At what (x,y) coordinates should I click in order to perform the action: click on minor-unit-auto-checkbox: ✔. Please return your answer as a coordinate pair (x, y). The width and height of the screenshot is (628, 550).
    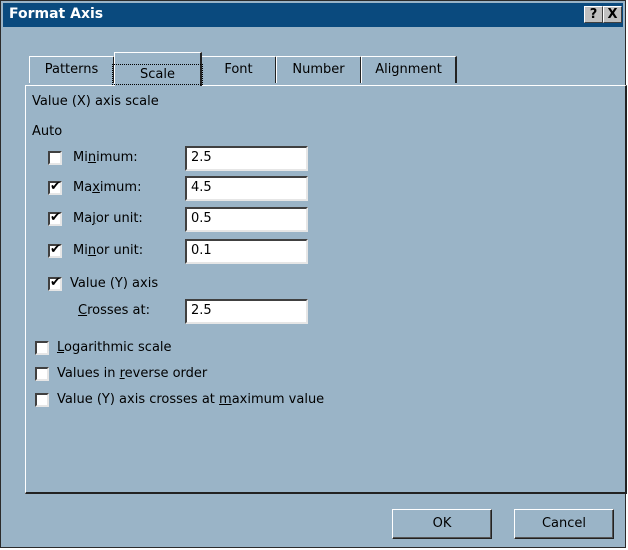
    Looking at the image, I should click on (55, 250).